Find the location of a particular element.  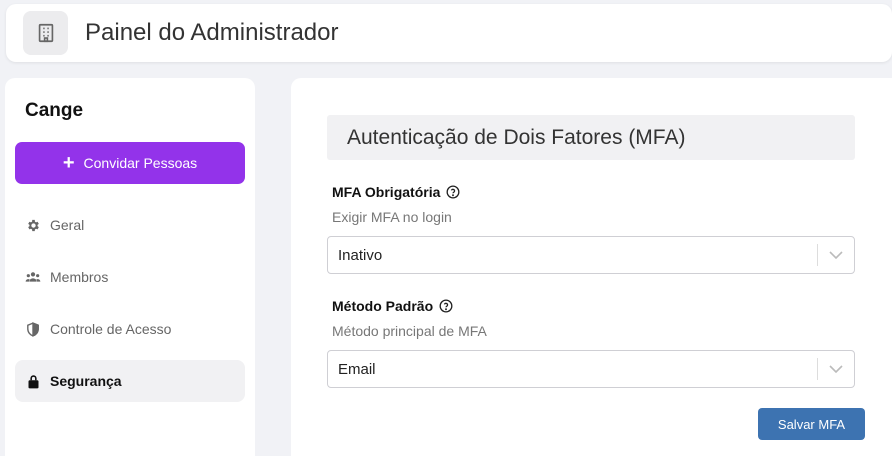

sidebar-item-security: Segurança is located at coordinates (130, 381).